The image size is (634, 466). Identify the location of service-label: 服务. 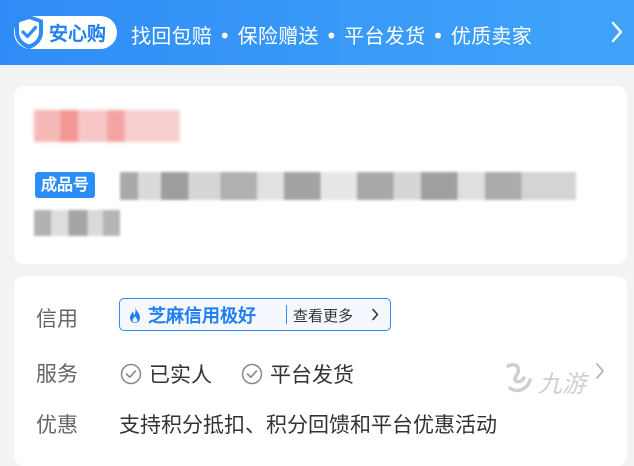
(57, 374).